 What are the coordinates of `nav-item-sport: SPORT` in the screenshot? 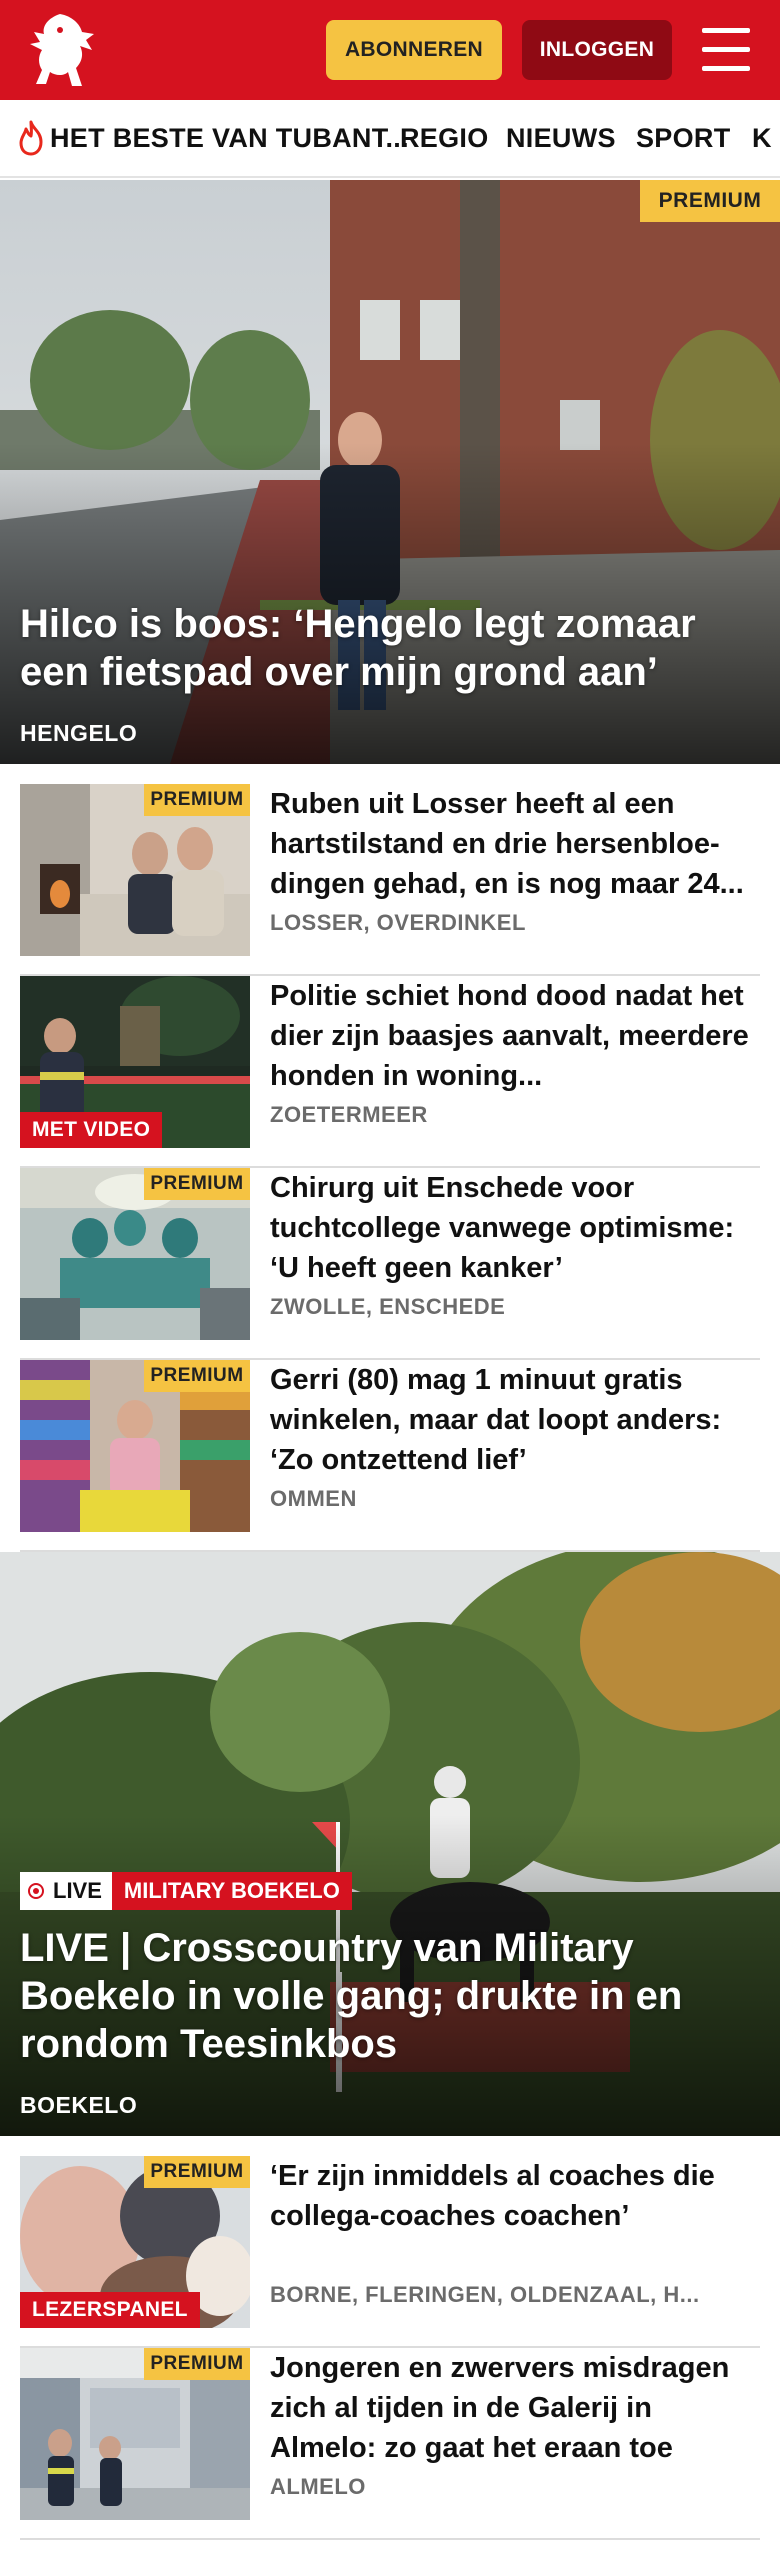 It's located at (683, 138).